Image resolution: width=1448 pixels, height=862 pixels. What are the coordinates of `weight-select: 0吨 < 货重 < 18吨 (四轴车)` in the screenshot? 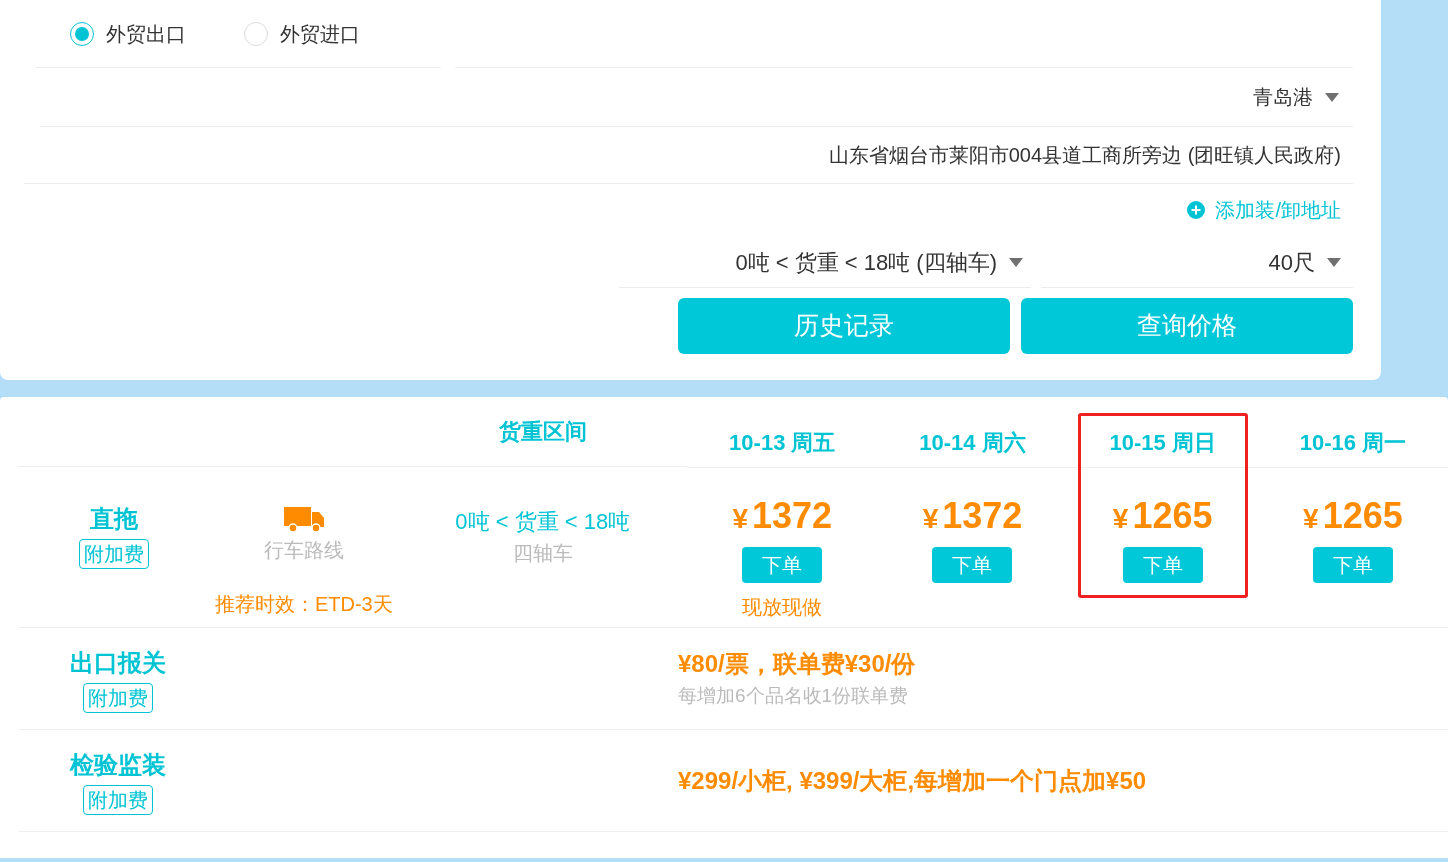 It's located at (825, 262).